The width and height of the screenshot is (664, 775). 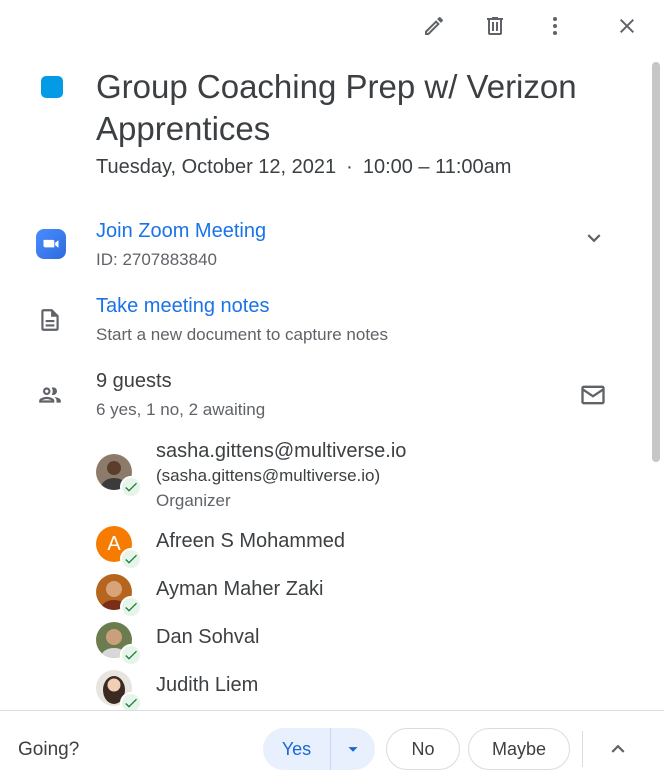 I want to click on notes-description: Start a new document to capture notes, so click(x=242, y=334).